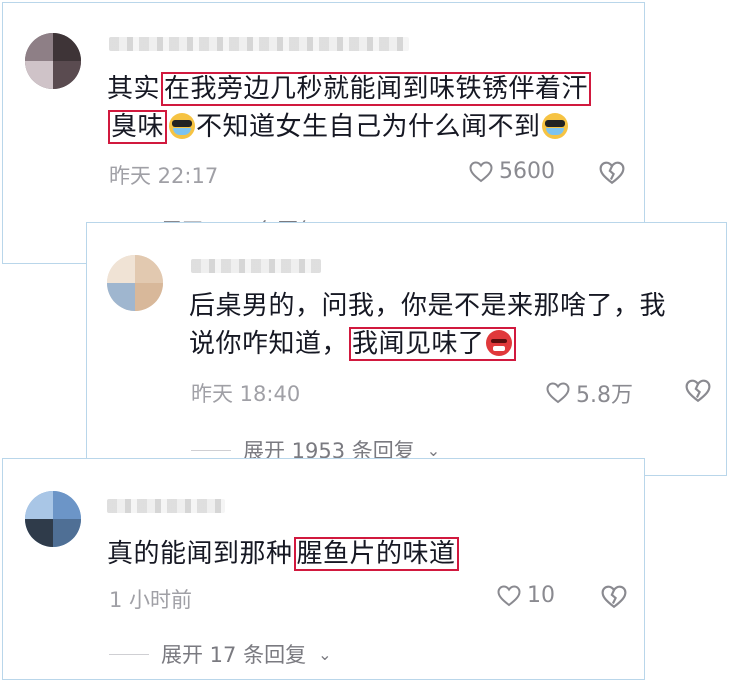  I want to click on like-count: 5600, so click(527, 171).